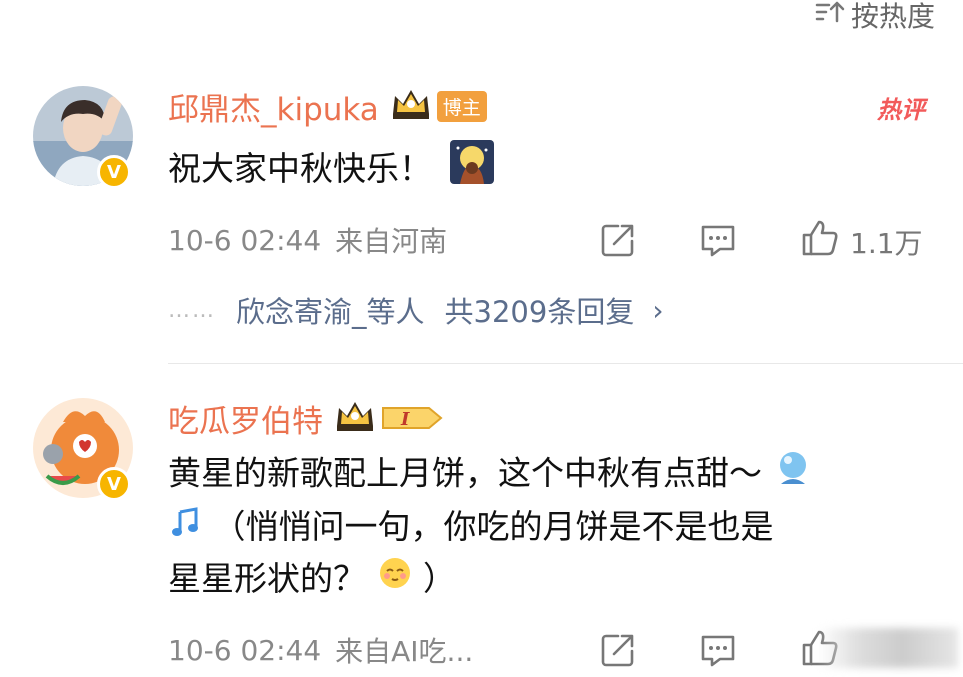  I want to click on level-badge: I, so click(413, 418).